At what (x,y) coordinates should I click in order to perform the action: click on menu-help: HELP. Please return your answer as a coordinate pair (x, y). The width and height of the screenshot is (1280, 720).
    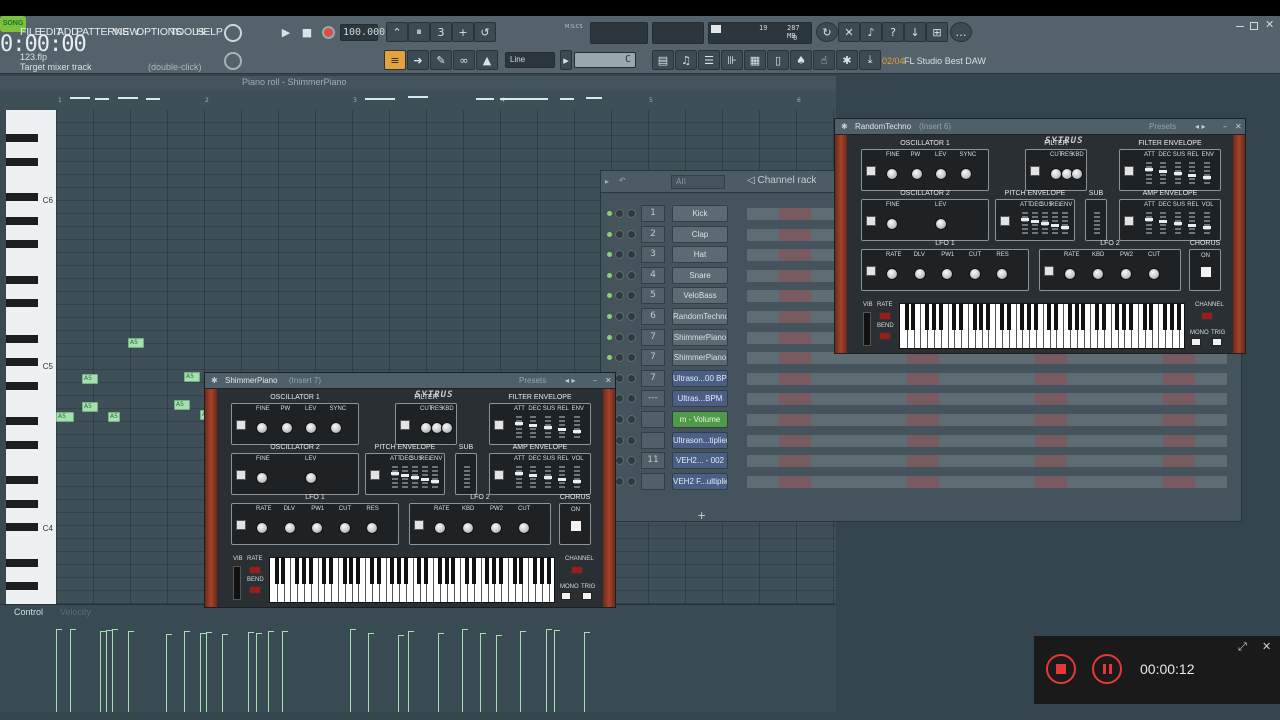
    Looking at the image, I should click on (209, 32).